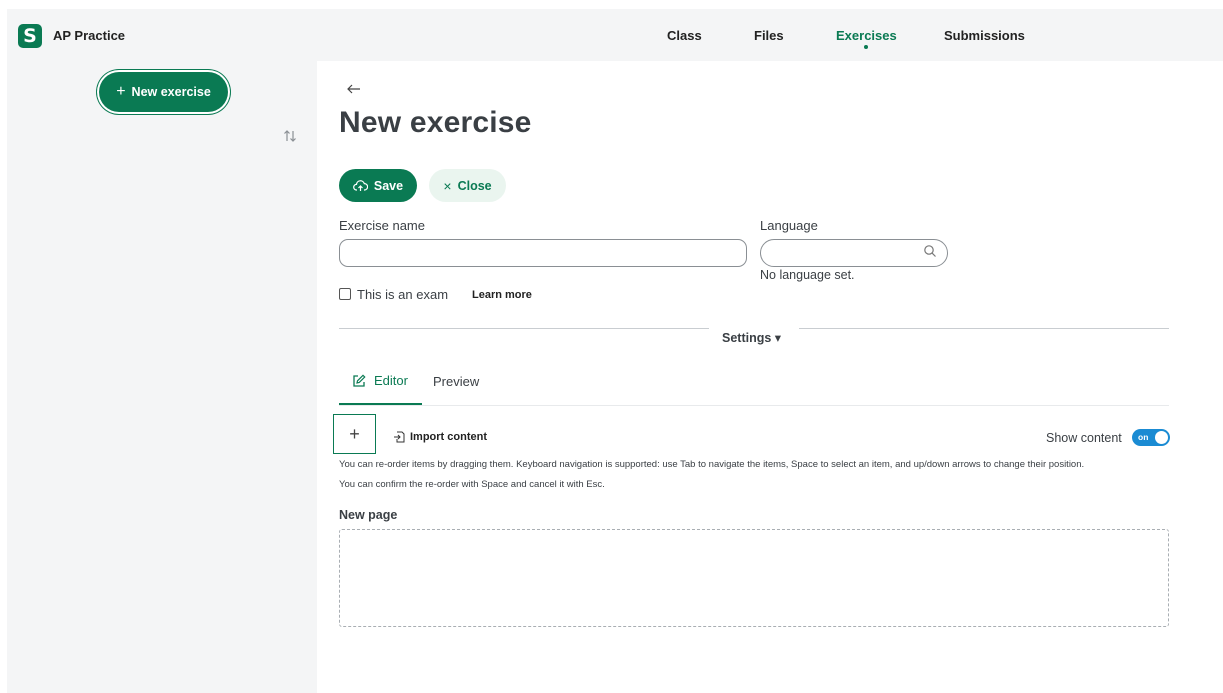 The height and width of the screenshot is (693, 1223). What do you see at coordinates (89, 35) in the screenshot?
I see `app-name: AP Practice` at bounding box center [89, 35].